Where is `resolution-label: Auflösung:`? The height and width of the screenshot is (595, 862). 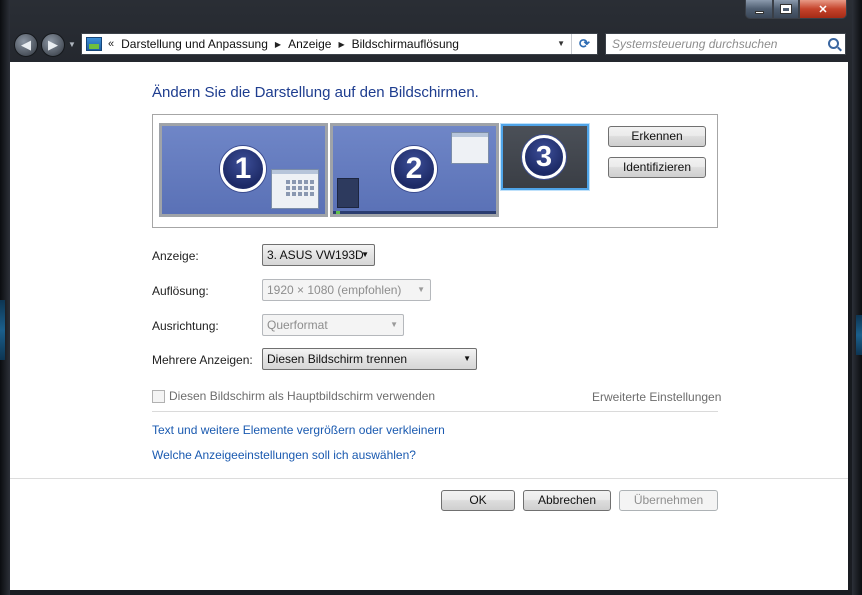
resolution-label: Auflösung: is located at coordinates (180, 291).